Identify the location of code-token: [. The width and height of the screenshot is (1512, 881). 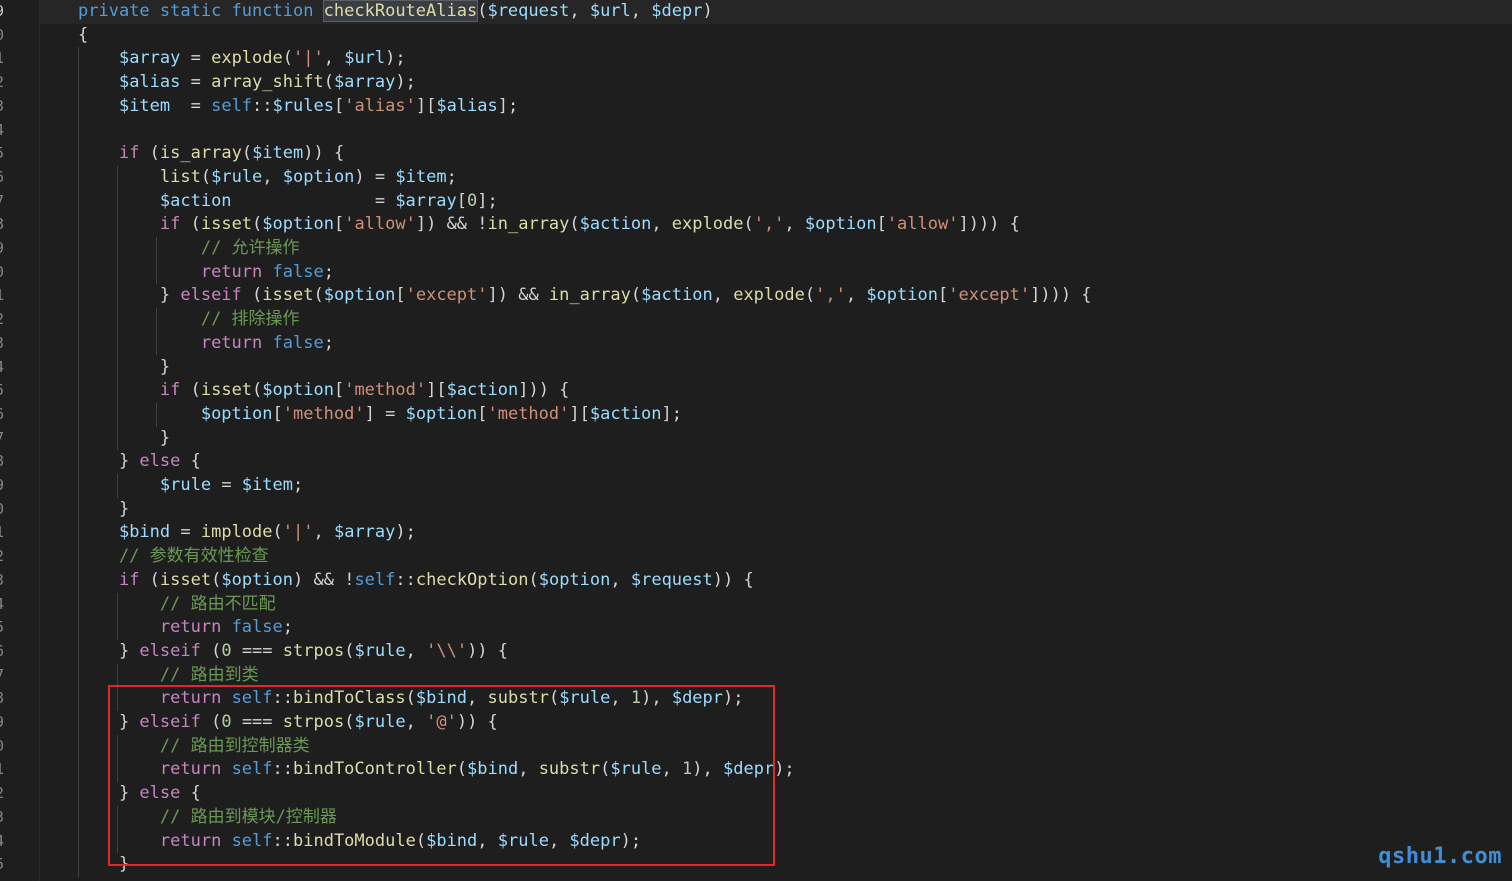
(943, 295).